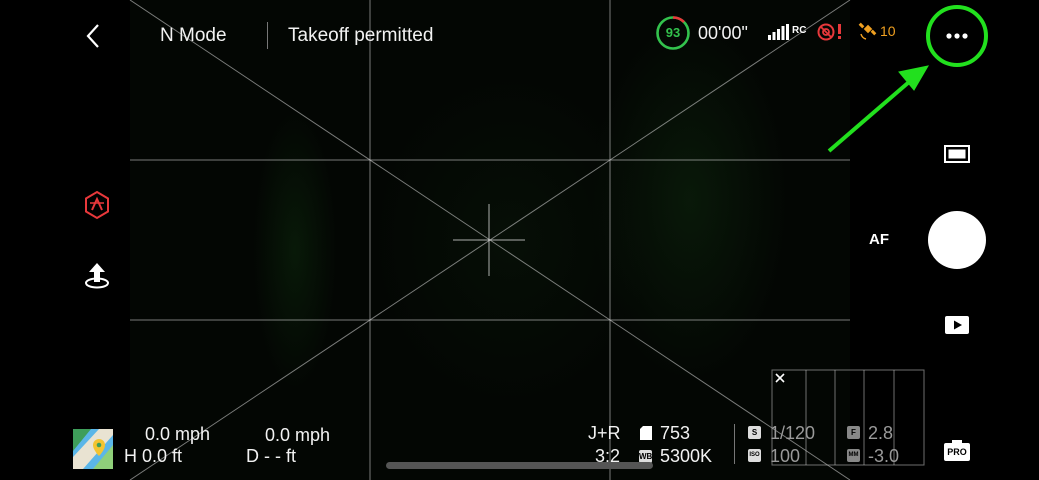 This screenshot has width=1039, height=480. Describe the element at coordinates (881, 433) in the screenshot. I see `aperture-value: 2.8` at that location.